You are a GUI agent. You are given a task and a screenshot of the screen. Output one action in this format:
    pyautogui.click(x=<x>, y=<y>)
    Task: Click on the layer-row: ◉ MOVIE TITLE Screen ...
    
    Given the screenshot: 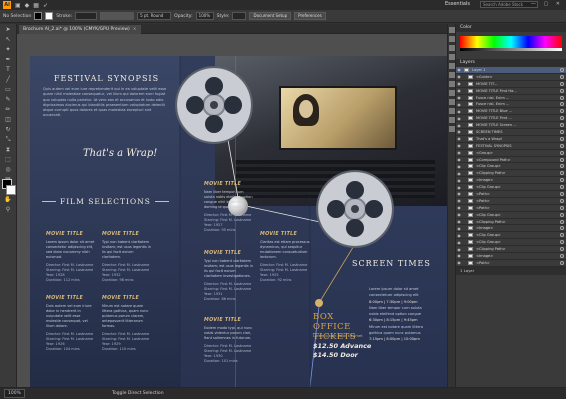 What is the action you would take?
    pyautogui.click(x=511, y=126)
    